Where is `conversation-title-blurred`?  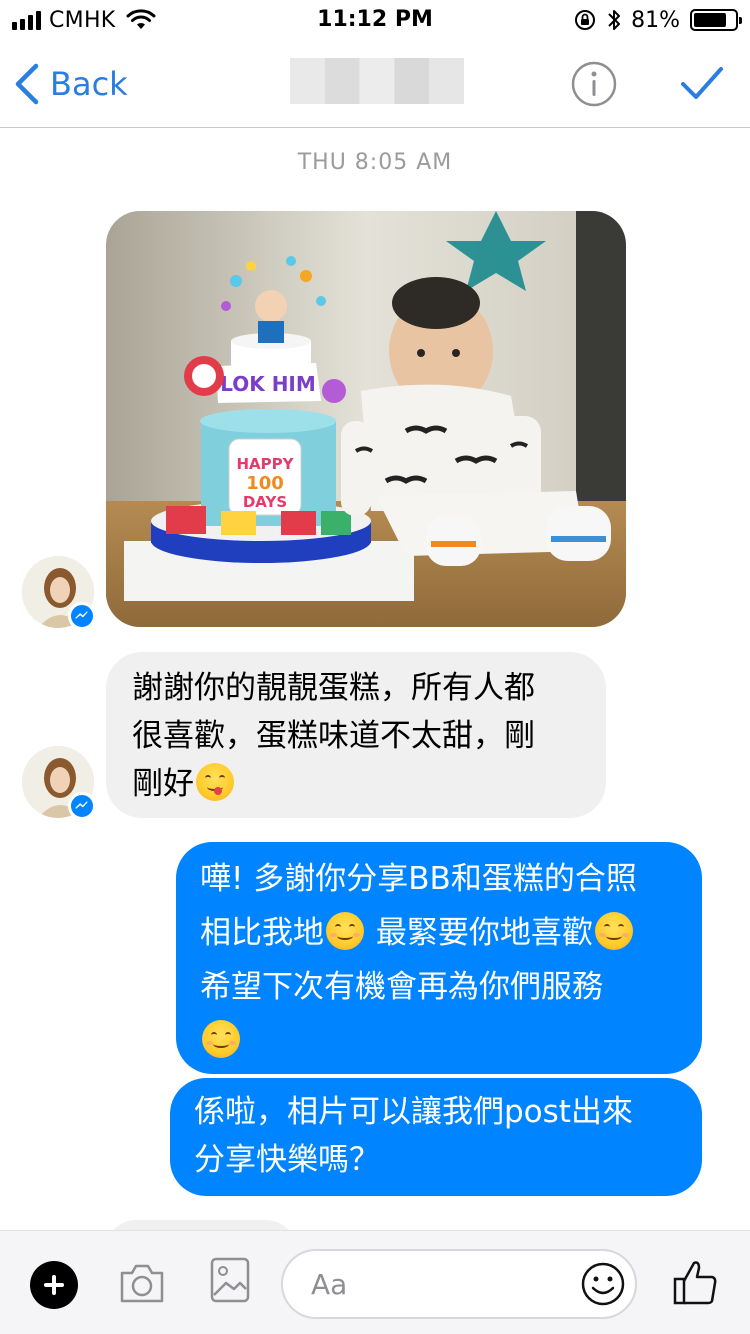
conversation-title-blurred is located at coordinates (377, 81).